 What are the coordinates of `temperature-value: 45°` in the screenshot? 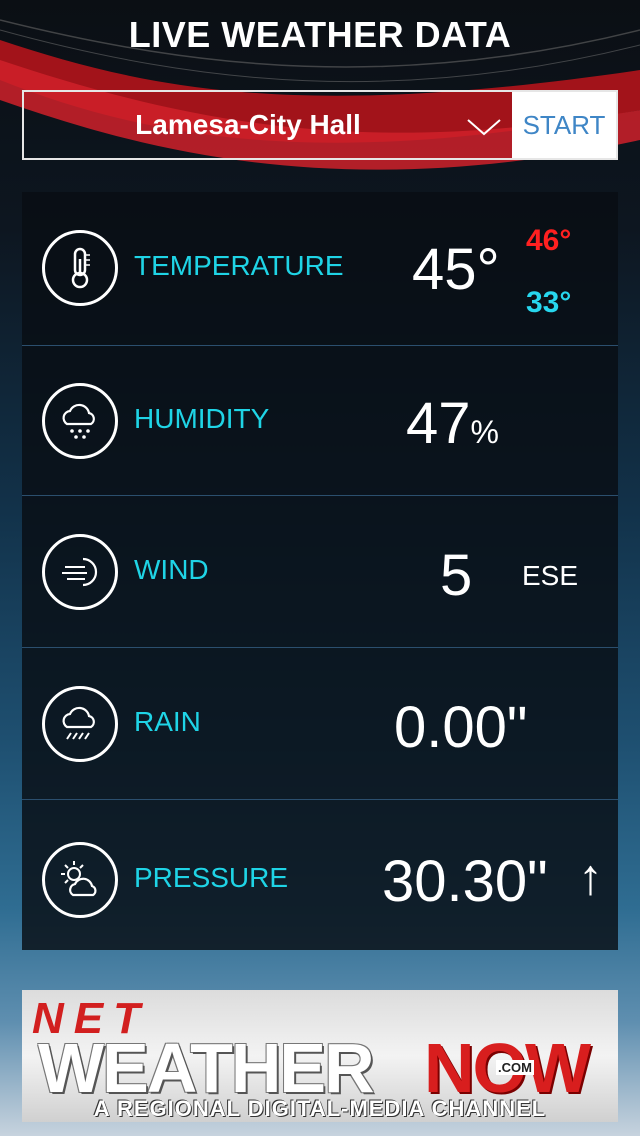 It's located at (456, 269).